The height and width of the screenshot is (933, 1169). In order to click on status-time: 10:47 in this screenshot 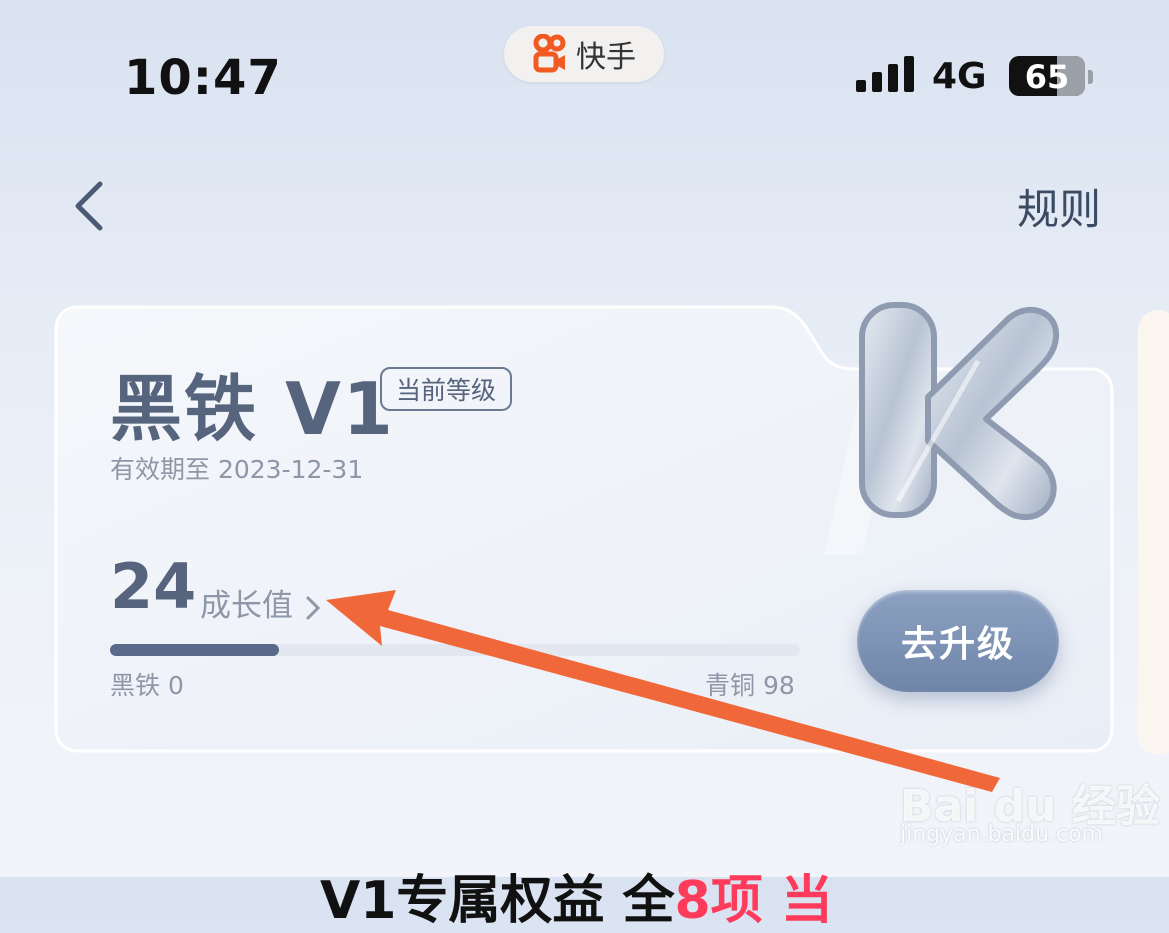, I will do `click(203, 78)`.